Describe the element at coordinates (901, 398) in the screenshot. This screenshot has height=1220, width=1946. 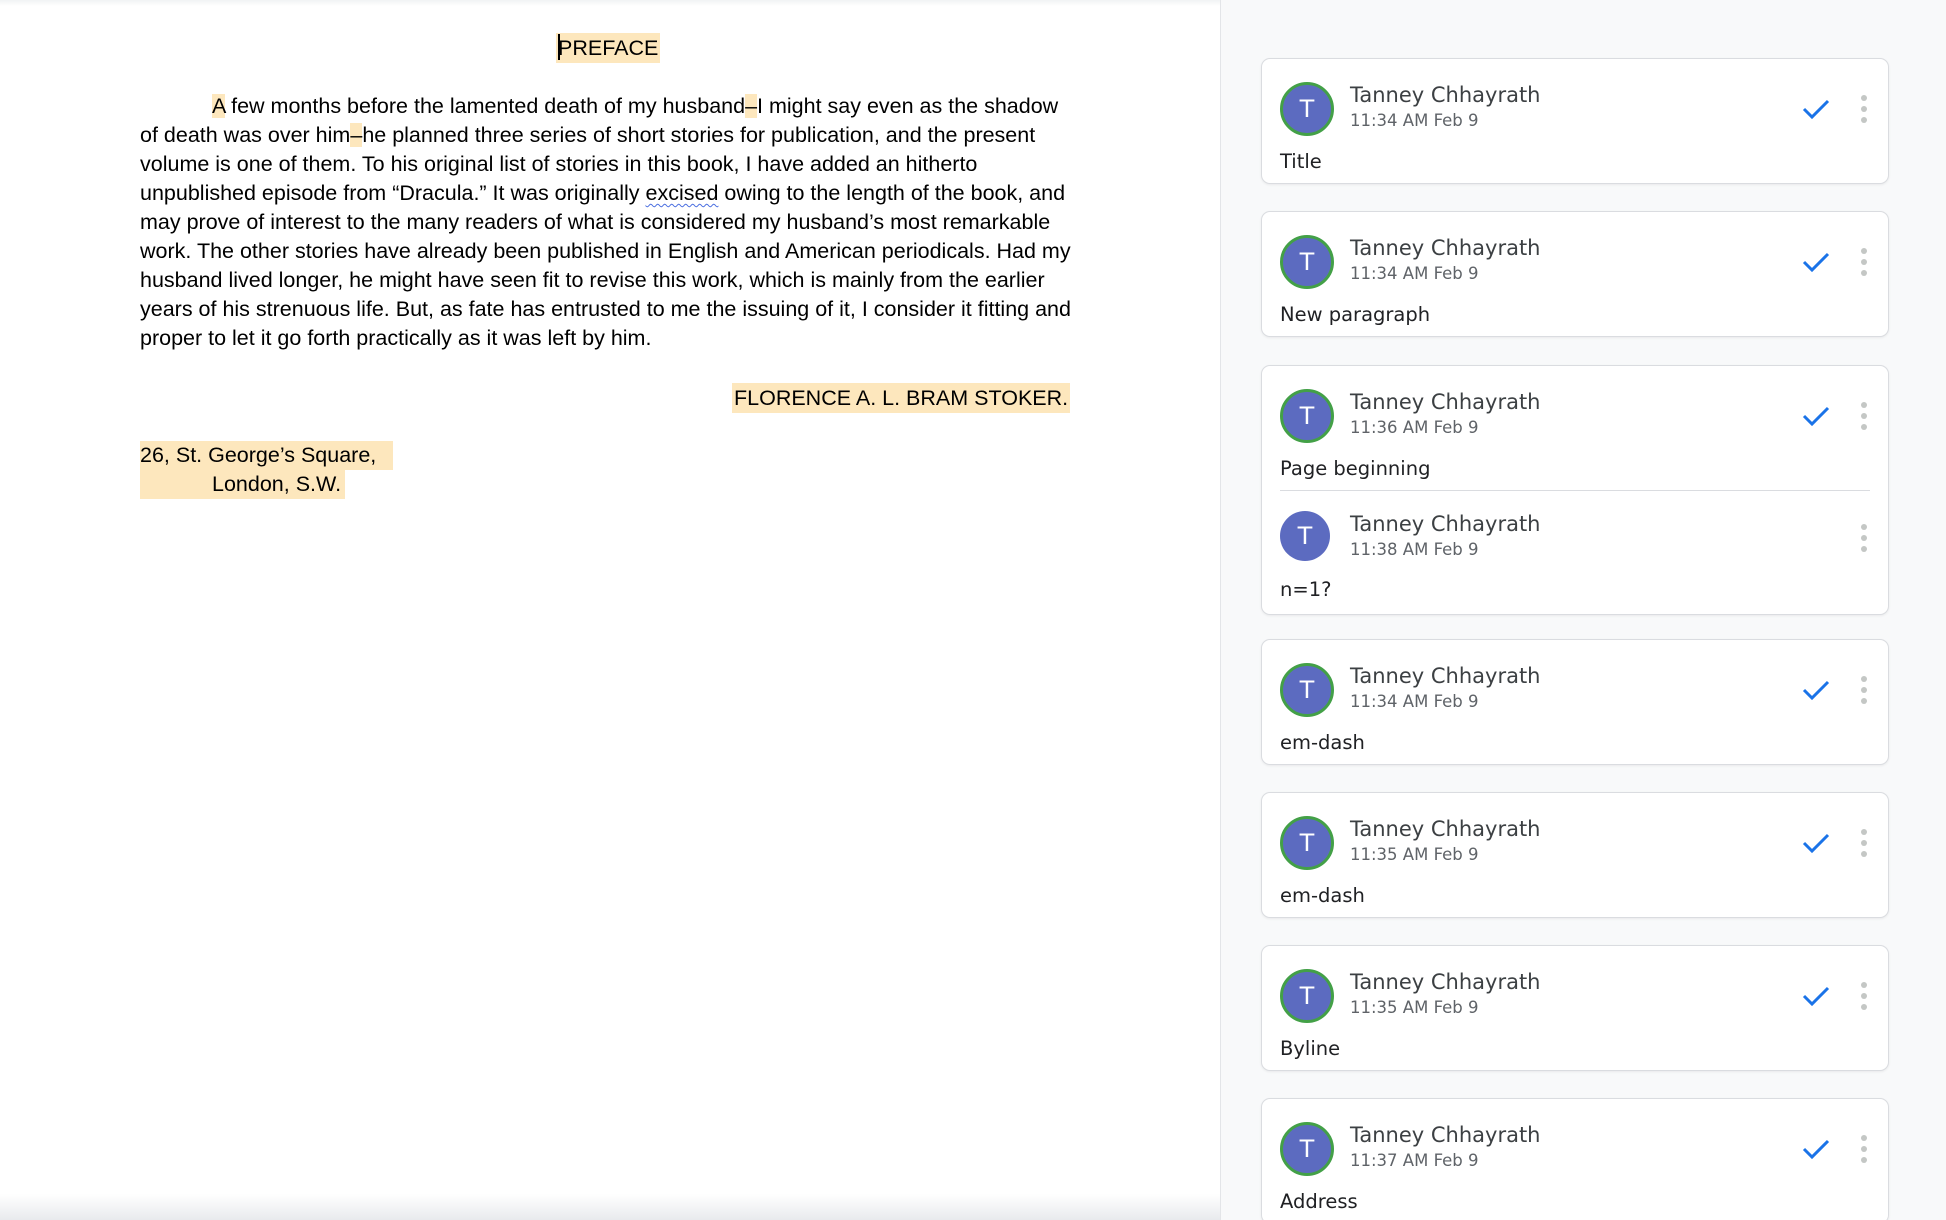
I see `byline: FLORENCE A. L. BRAM STOKER.` at that location.